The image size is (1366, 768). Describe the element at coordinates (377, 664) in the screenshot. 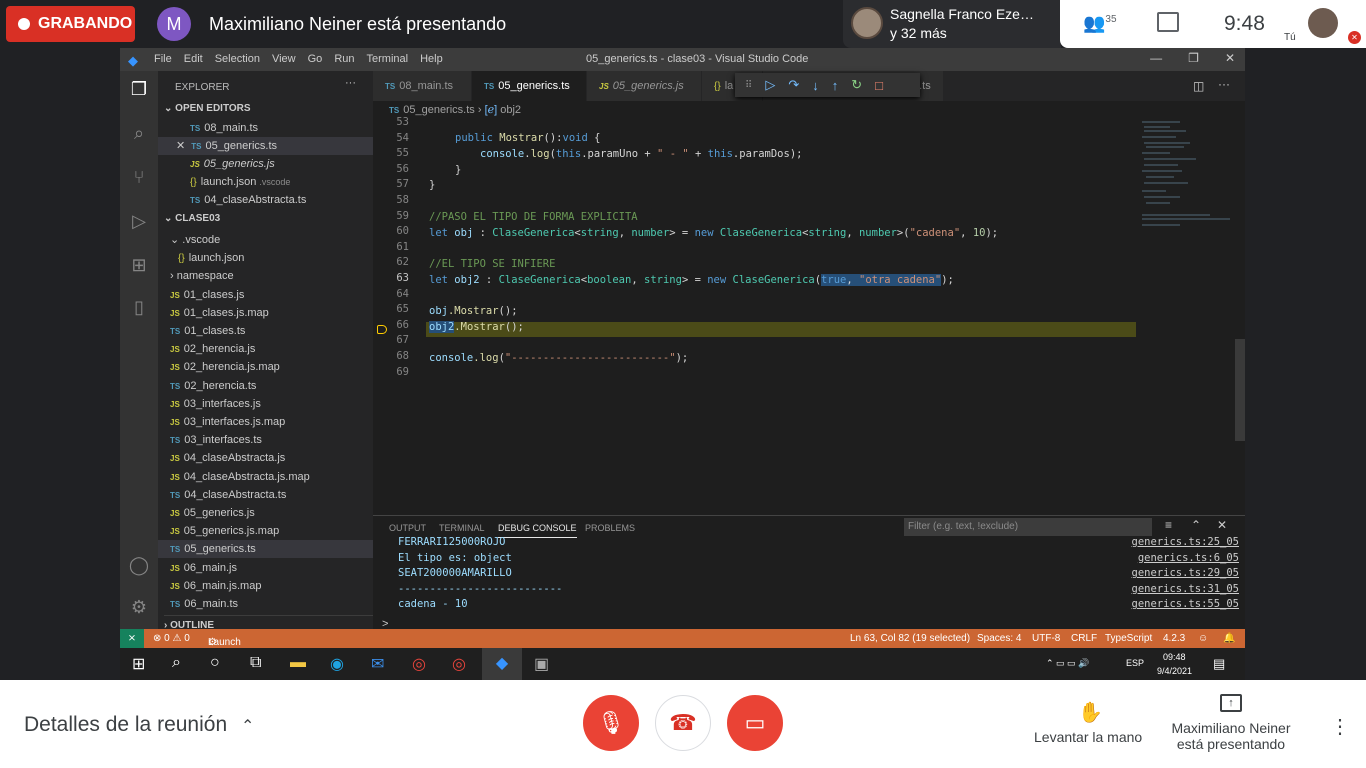

I see `mail-icon: ✉` at that location.